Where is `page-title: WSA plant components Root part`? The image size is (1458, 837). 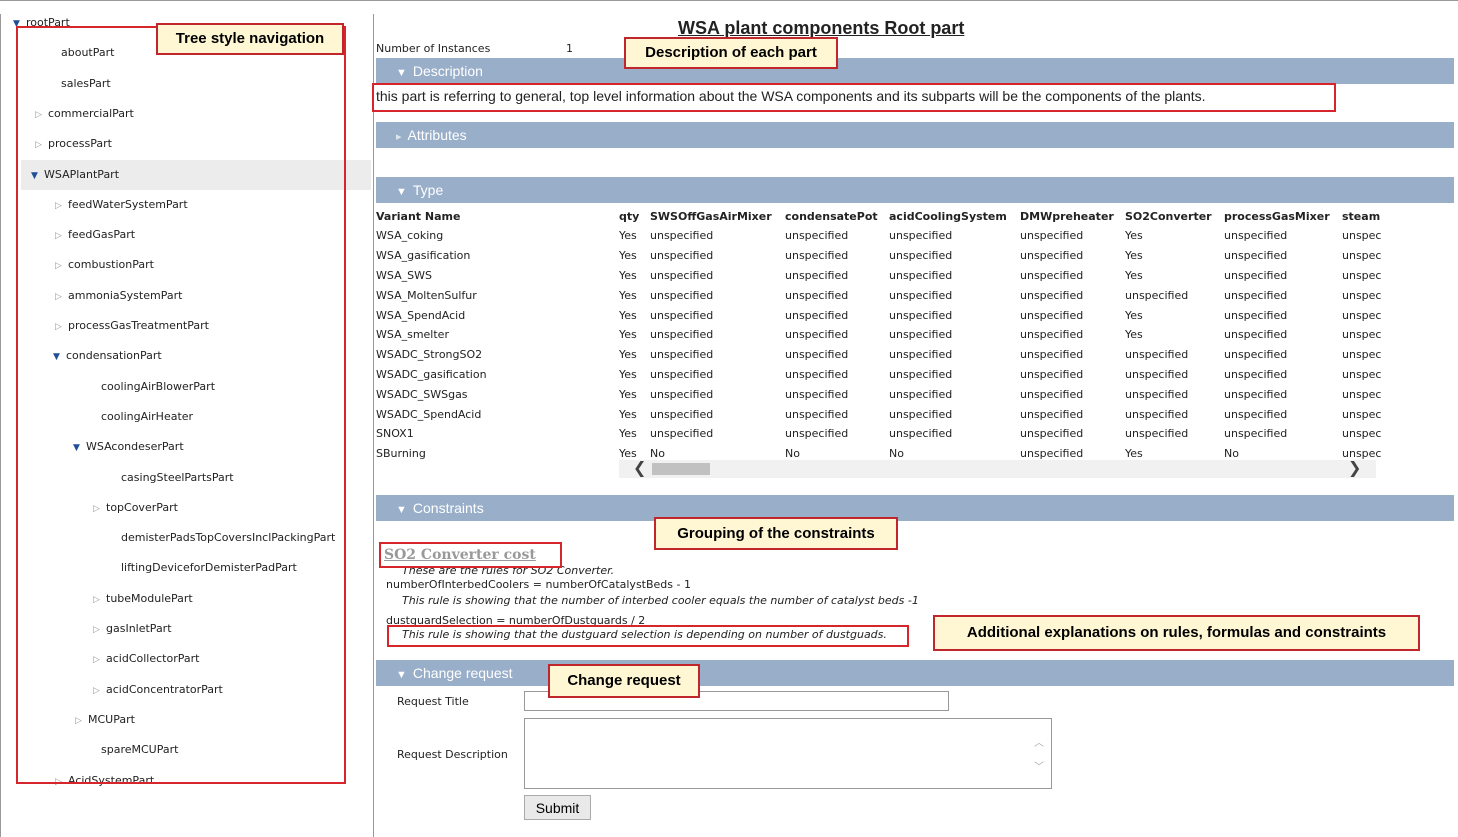
page-title: WSA plant components Root part is located at coordinates (821, 28).